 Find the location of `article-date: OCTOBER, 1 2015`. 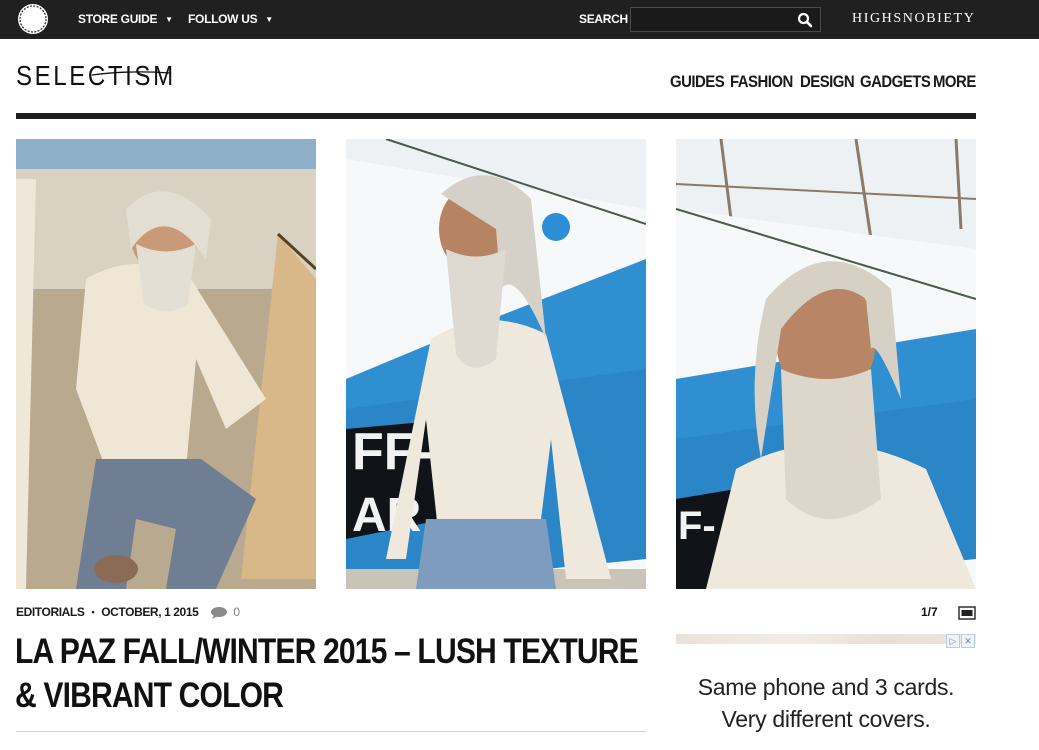

article-date: OCTOBER, 1 2015 is located at coordinates (150, 612).